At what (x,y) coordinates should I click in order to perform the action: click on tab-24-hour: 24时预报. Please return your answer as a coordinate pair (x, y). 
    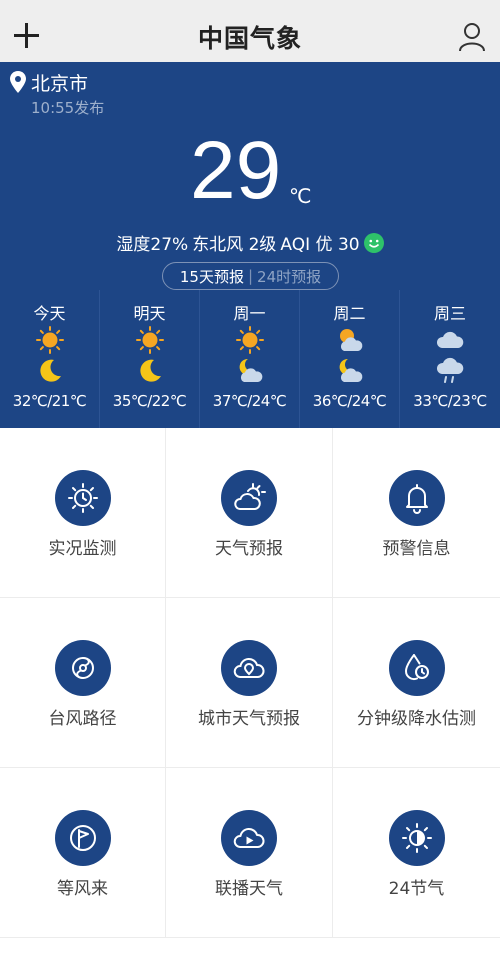
    Looking at the image, I should click on (289, 276).